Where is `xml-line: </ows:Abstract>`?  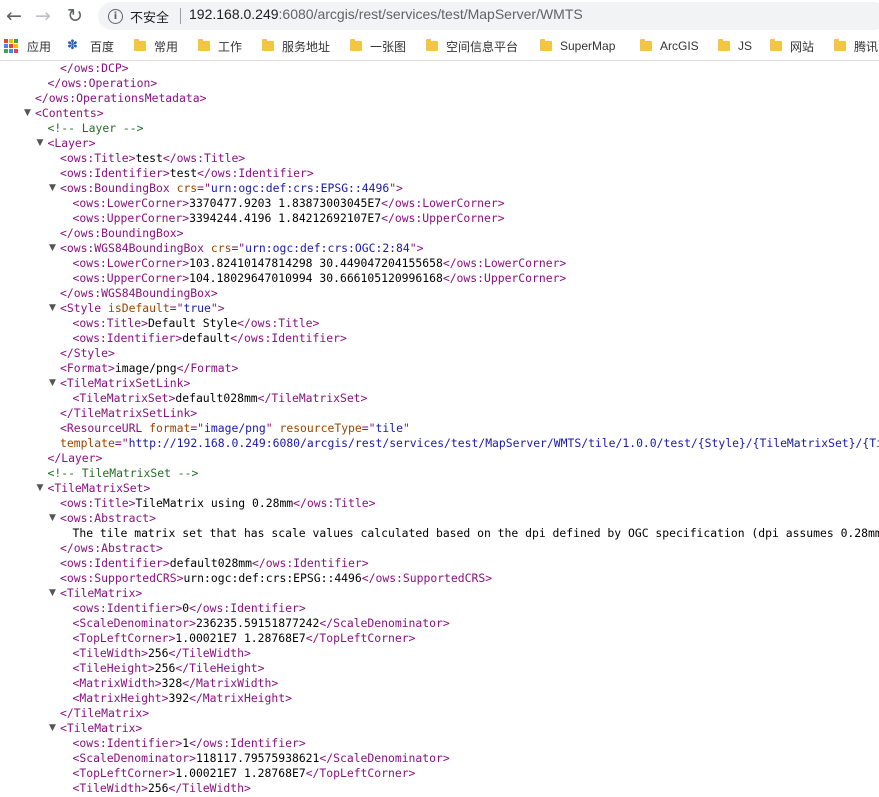 xml-line: </ows:Abstract> is located at coordinates (439, 548).